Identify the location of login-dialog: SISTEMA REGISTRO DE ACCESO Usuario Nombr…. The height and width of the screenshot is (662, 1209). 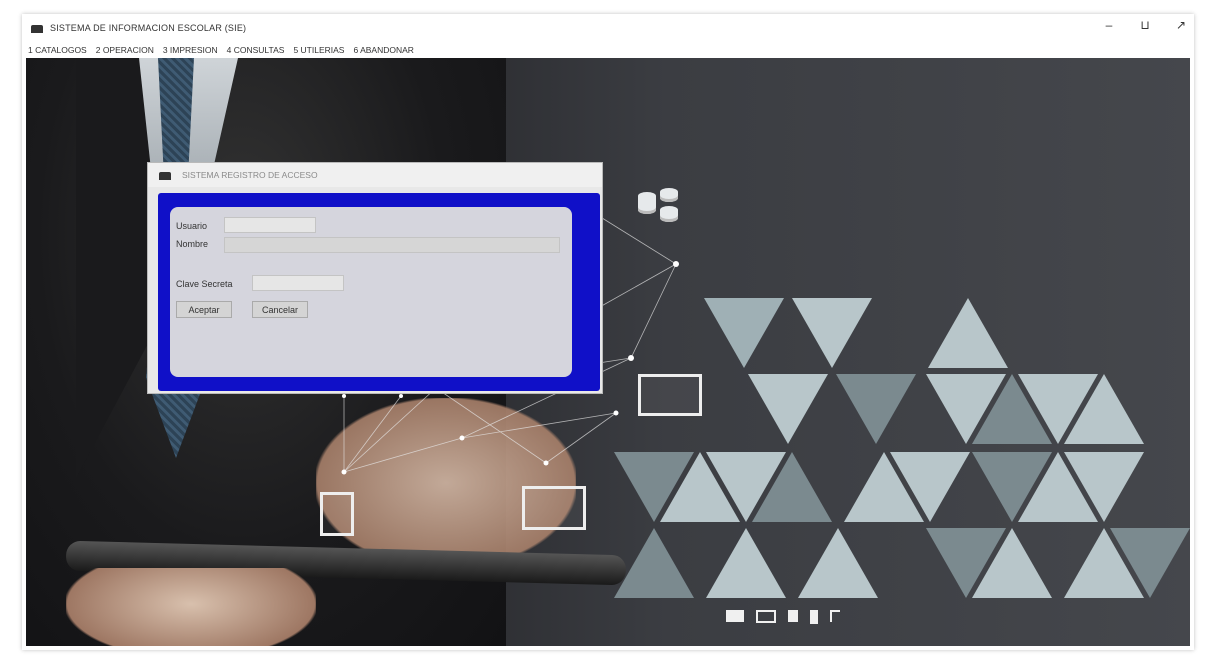
(375, 278).